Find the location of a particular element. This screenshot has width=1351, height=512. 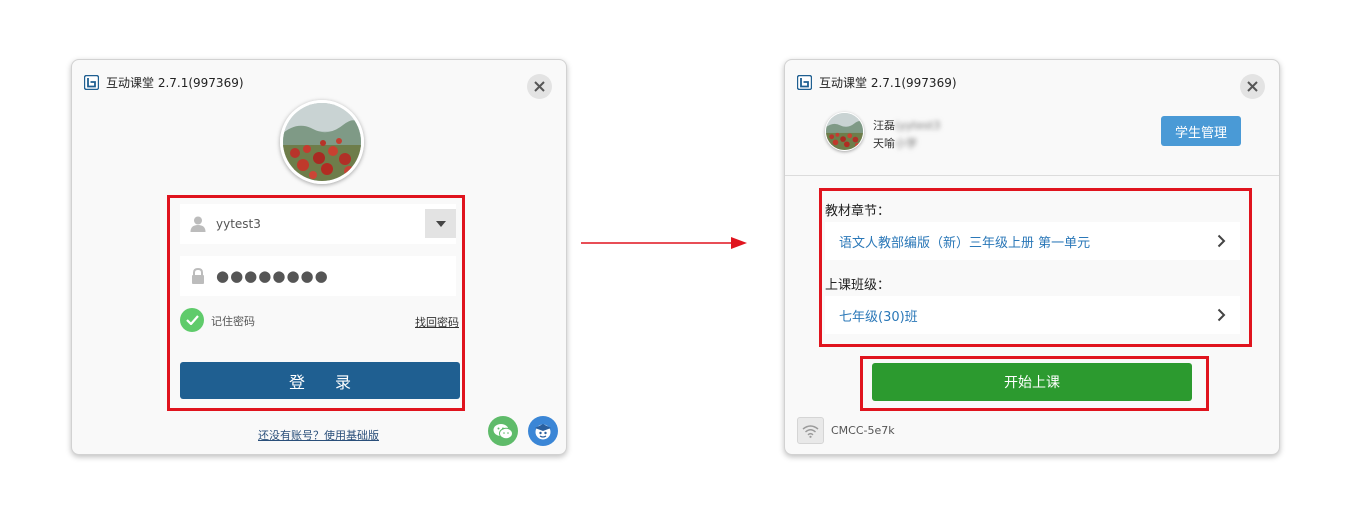

arrow-right-icon is located at coordinates (664, 243).